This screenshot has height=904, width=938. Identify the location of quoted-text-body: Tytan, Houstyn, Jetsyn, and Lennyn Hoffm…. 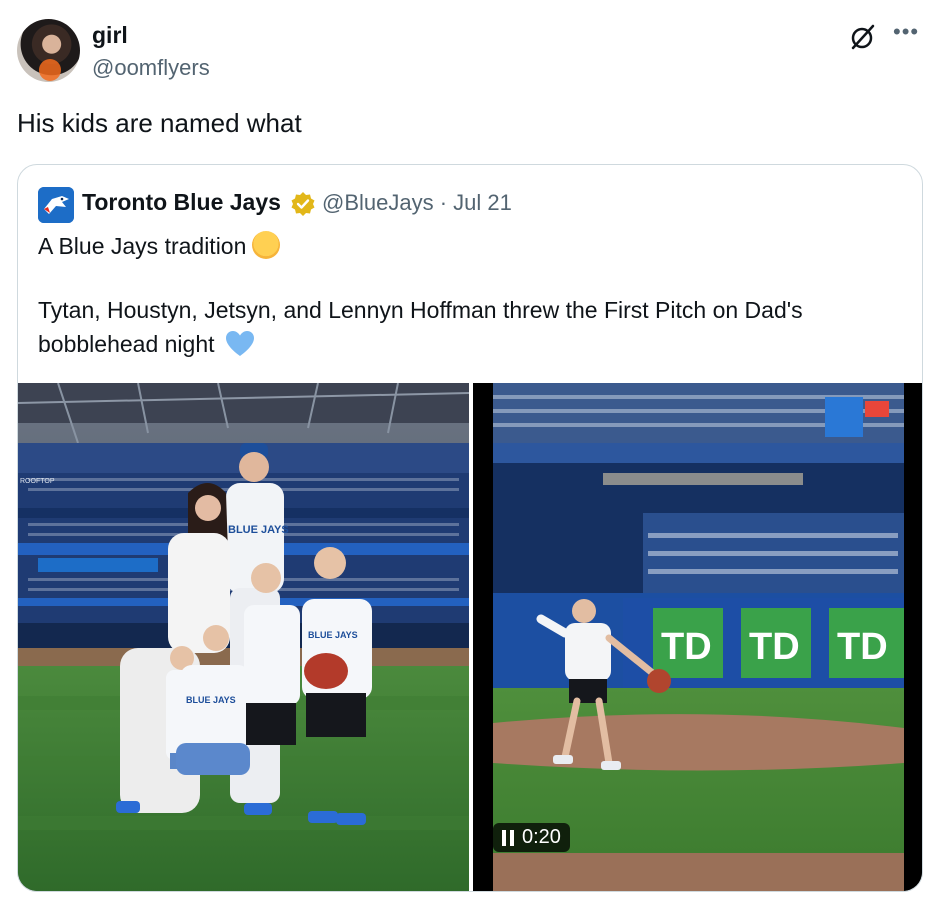
(468, 327).